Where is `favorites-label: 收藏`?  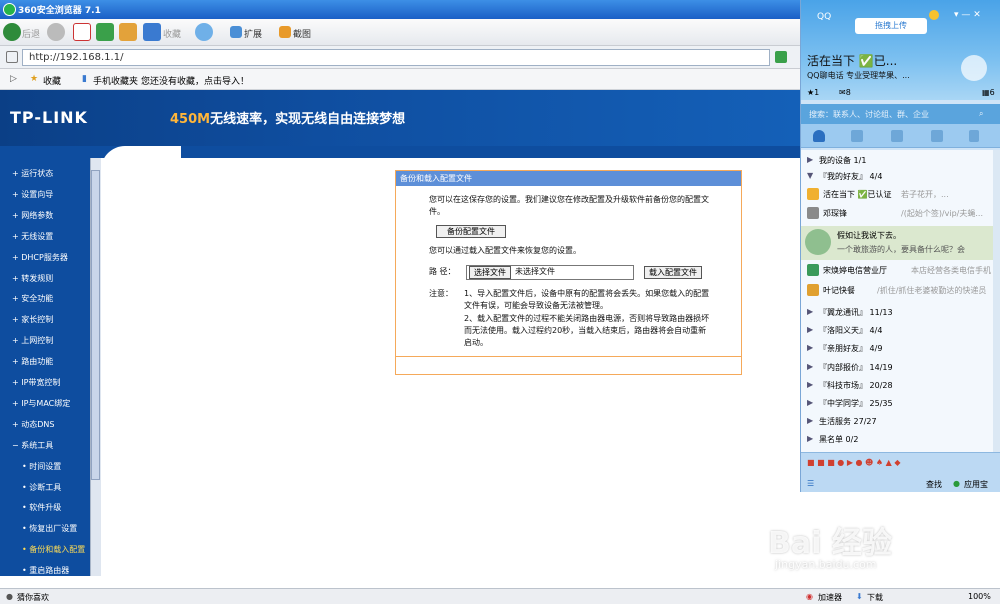 favorites-label: 收藏 is located at coordinates (172, 33).